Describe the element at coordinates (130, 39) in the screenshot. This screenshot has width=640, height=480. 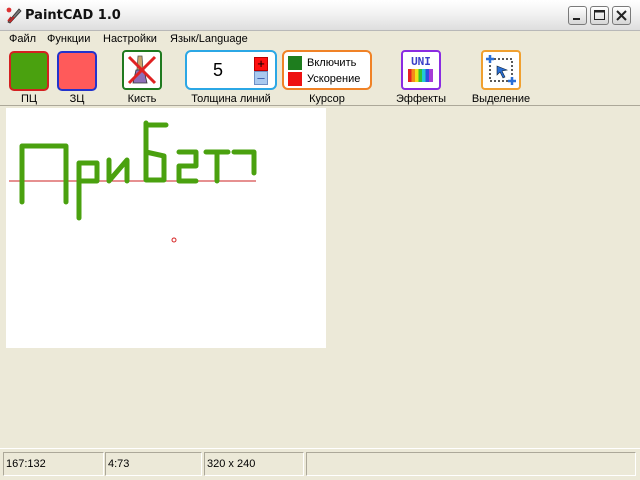
I see `menu-settings: Настройки` at that location.